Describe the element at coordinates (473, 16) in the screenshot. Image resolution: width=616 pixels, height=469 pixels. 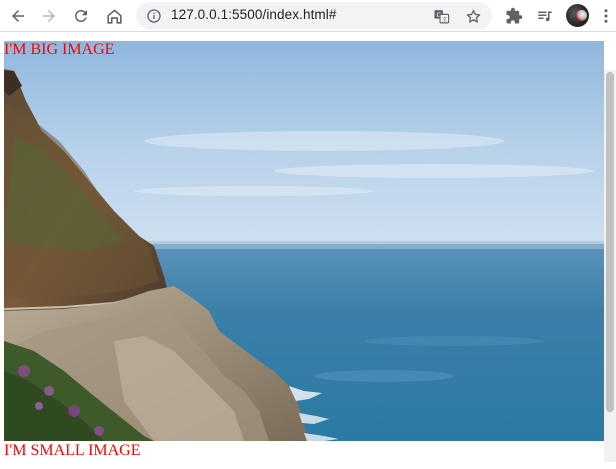
I see `star-icon` at that location.